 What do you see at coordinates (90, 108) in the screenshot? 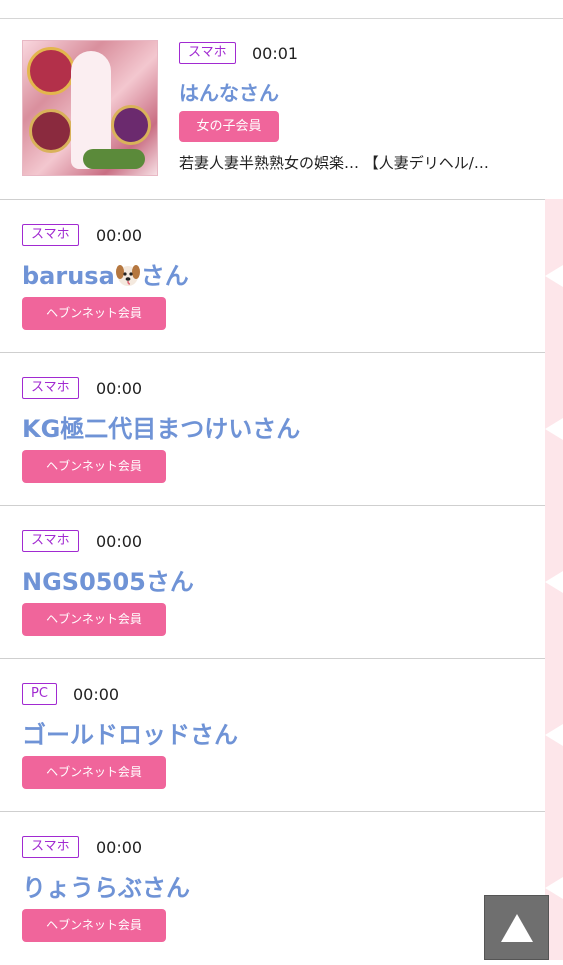
I see `profile-thumbnail` at bounding box center [90, 108].